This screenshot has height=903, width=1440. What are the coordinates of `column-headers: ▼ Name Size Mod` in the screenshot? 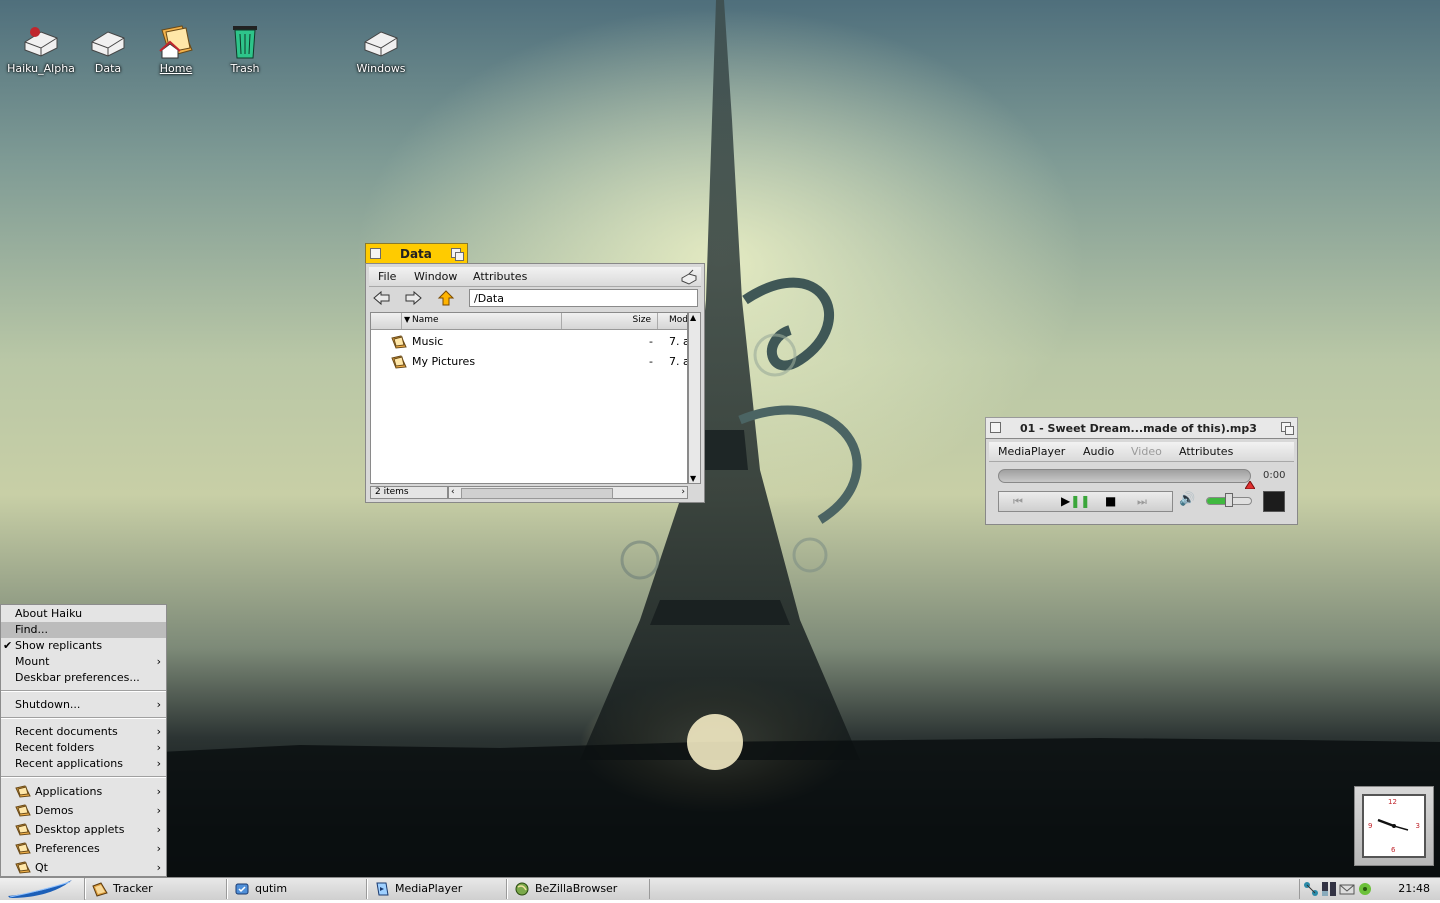 It's located at (529, 321).